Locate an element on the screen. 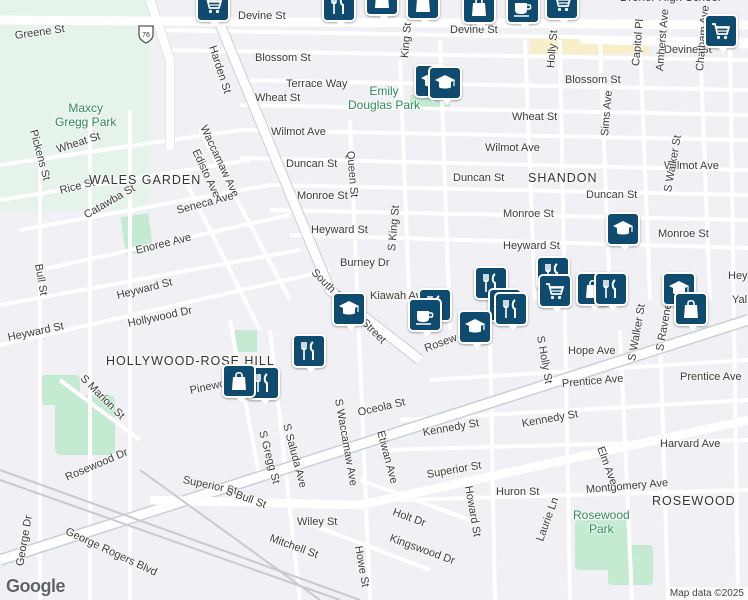 This screenshot has height=600, width=748. map-attribution: Map data ©2025 is located at coordinates (706, 593).